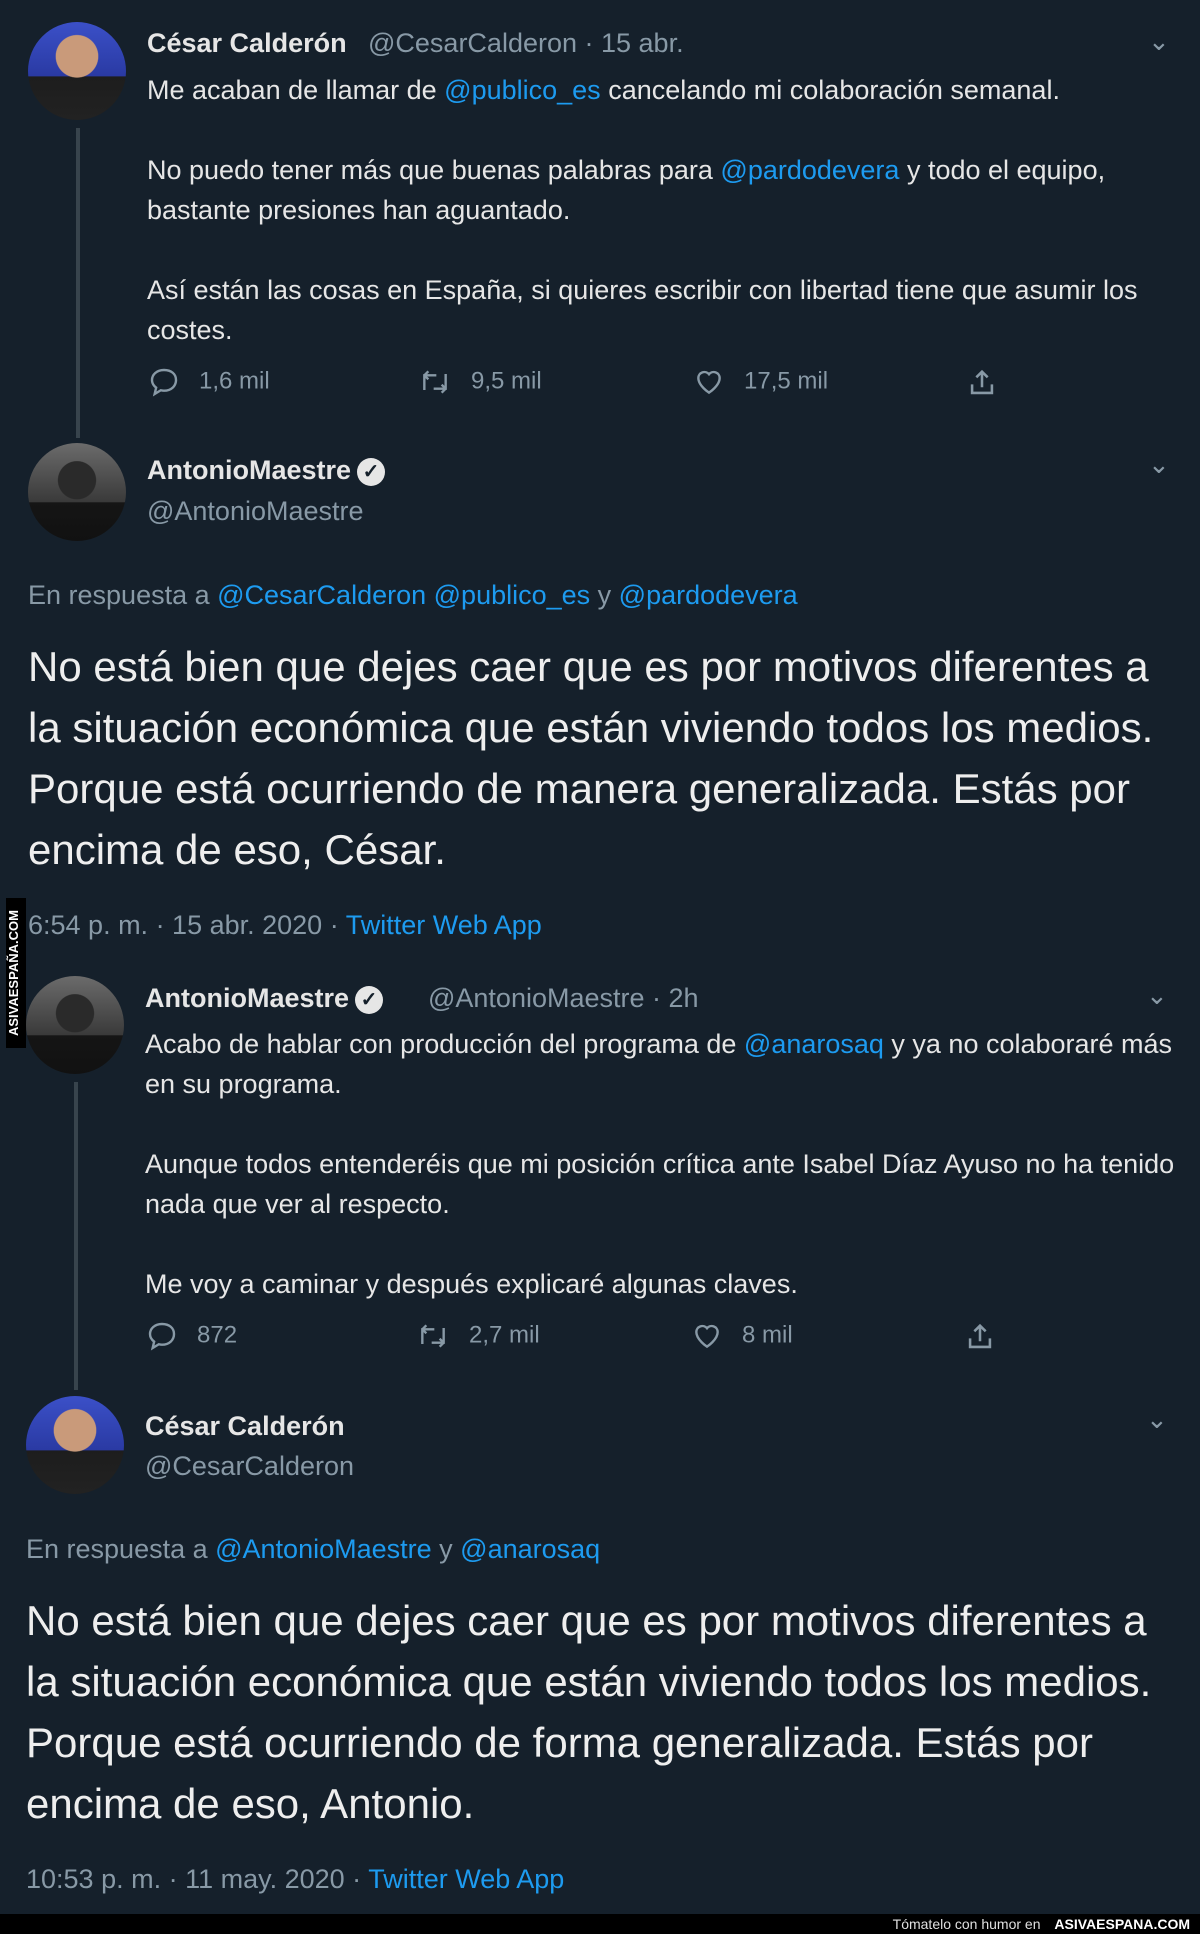  I want to click on tweet-actions: 1,6 mil 9,5 mil 17,5 mil, so click(597, 386).